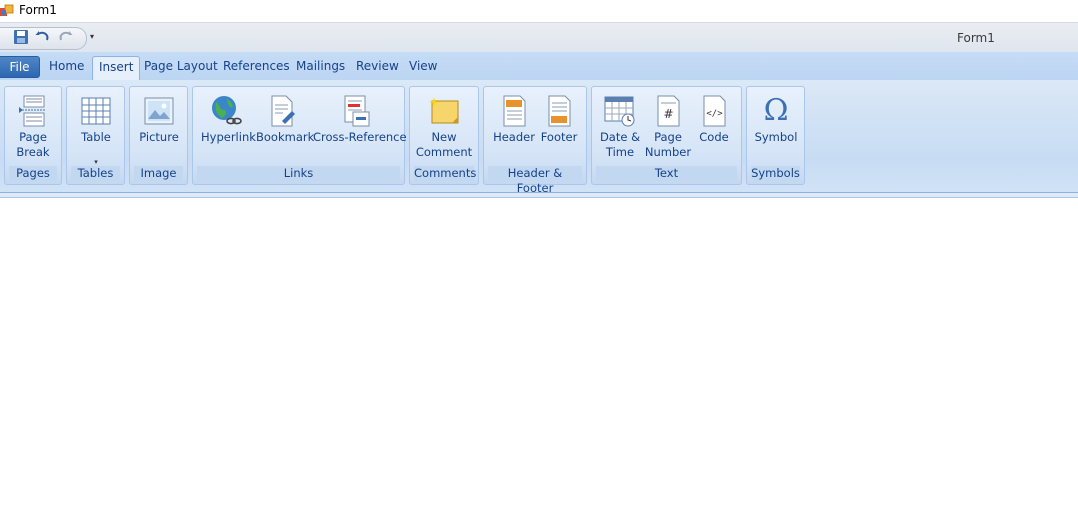  What do you see at coordinates (514, 137) in the screenshot?
I see `header-label: Header` at bounding box center [514, 137].